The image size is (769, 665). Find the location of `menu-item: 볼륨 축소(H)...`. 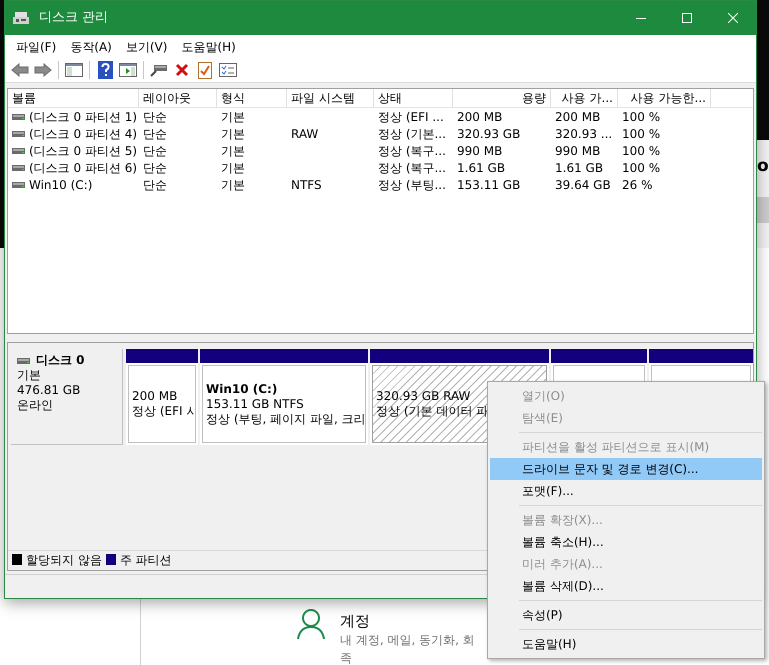

menu-item: 볼륨 축소(H)... is located at coordinates (626, 542).